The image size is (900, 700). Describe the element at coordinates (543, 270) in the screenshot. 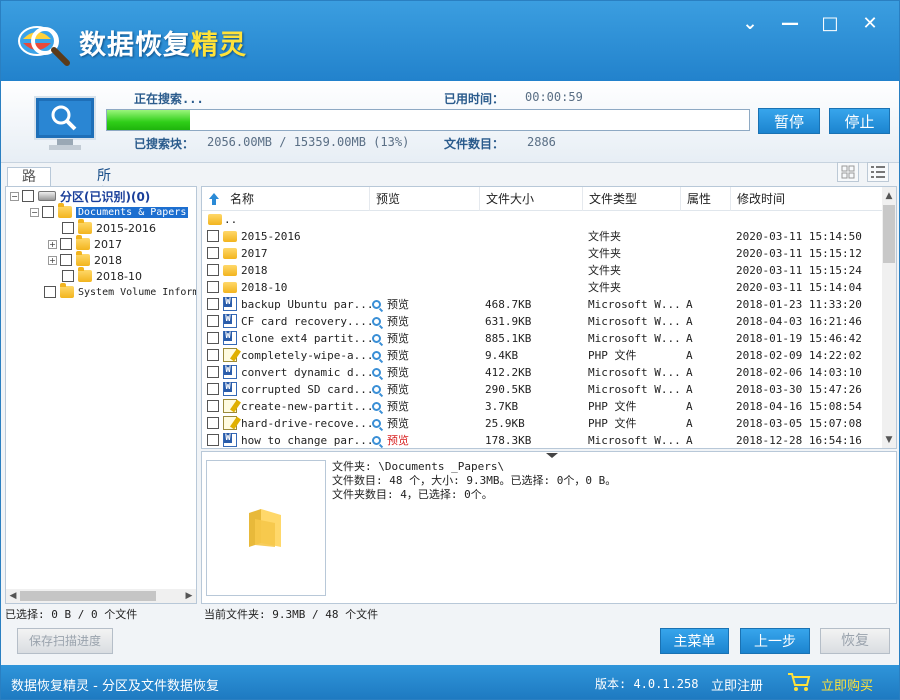

I see `folder-row: 2018 文件夹 2020-03-11 15:15:24` at that location.